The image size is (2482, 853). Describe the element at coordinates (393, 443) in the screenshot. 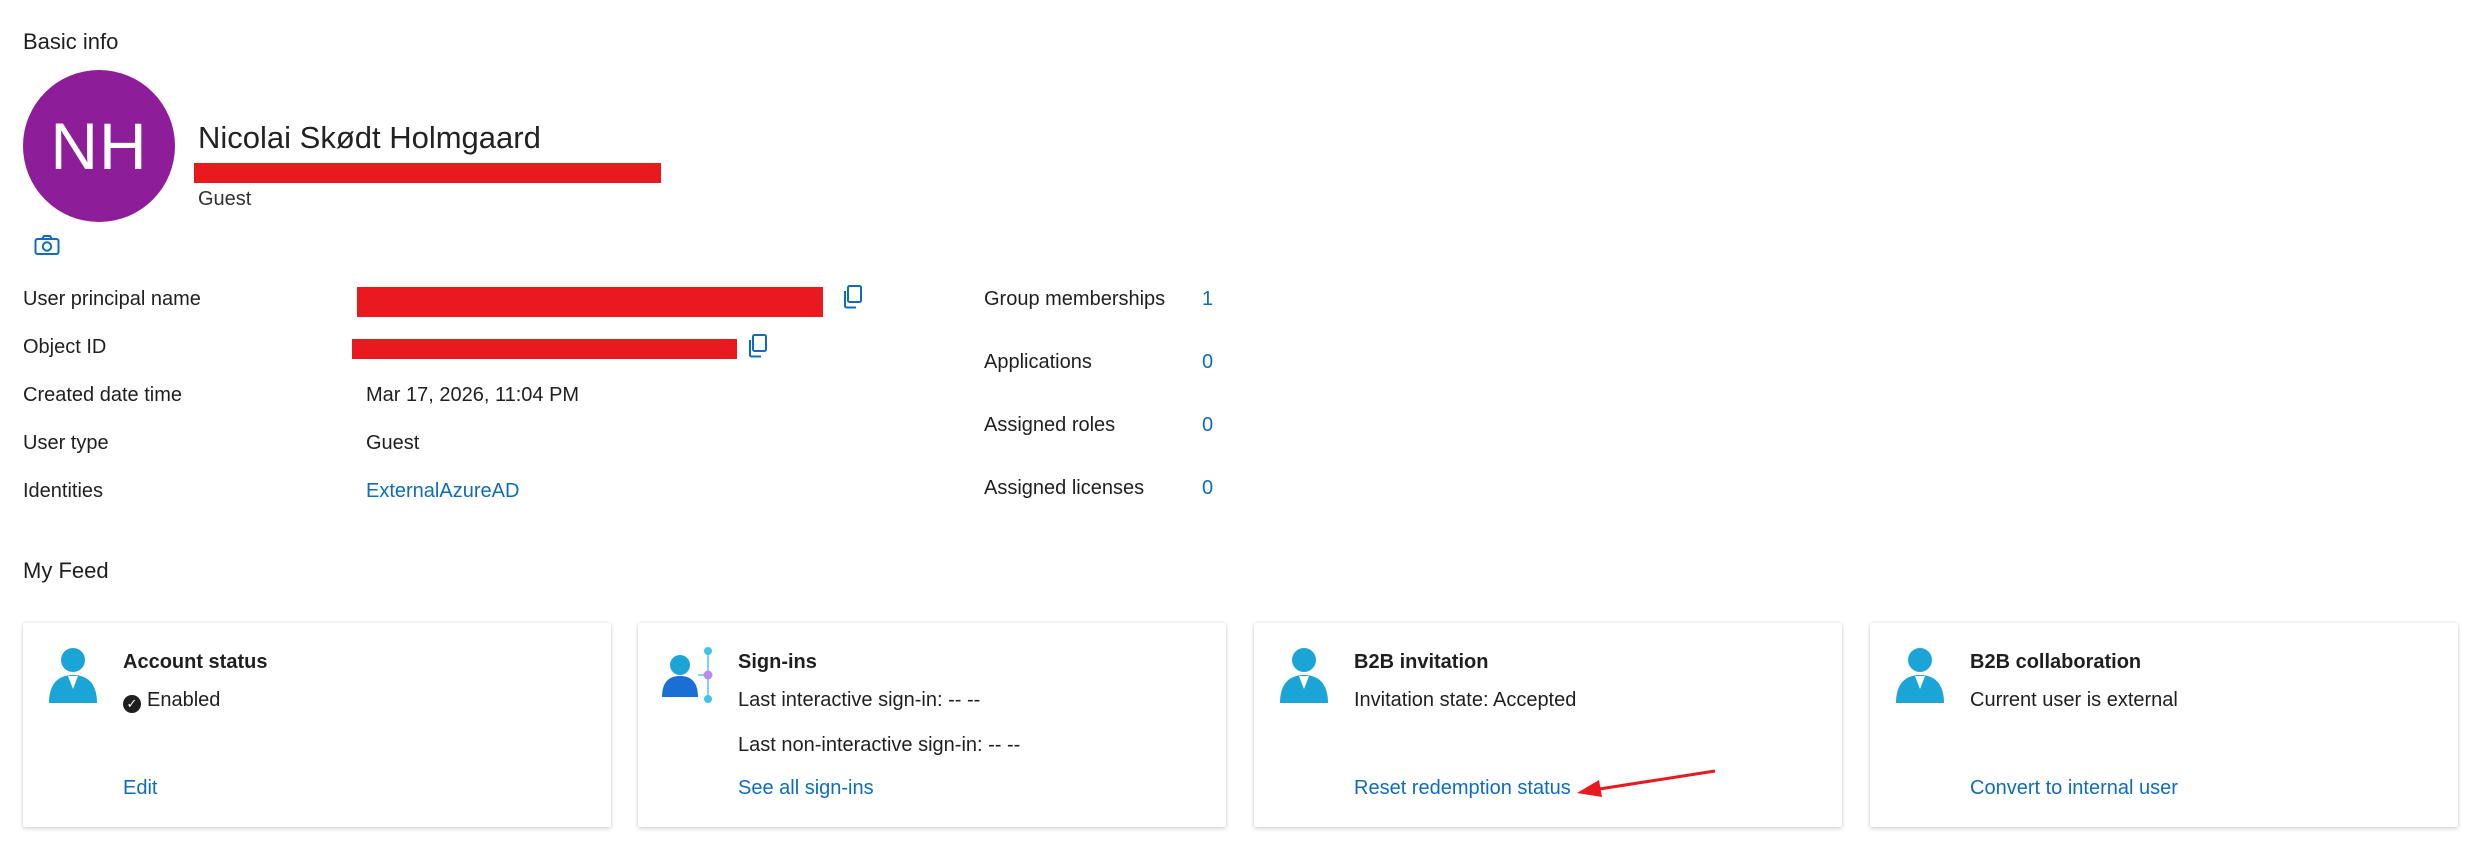

I see `user-type-value: Guest` at that location.